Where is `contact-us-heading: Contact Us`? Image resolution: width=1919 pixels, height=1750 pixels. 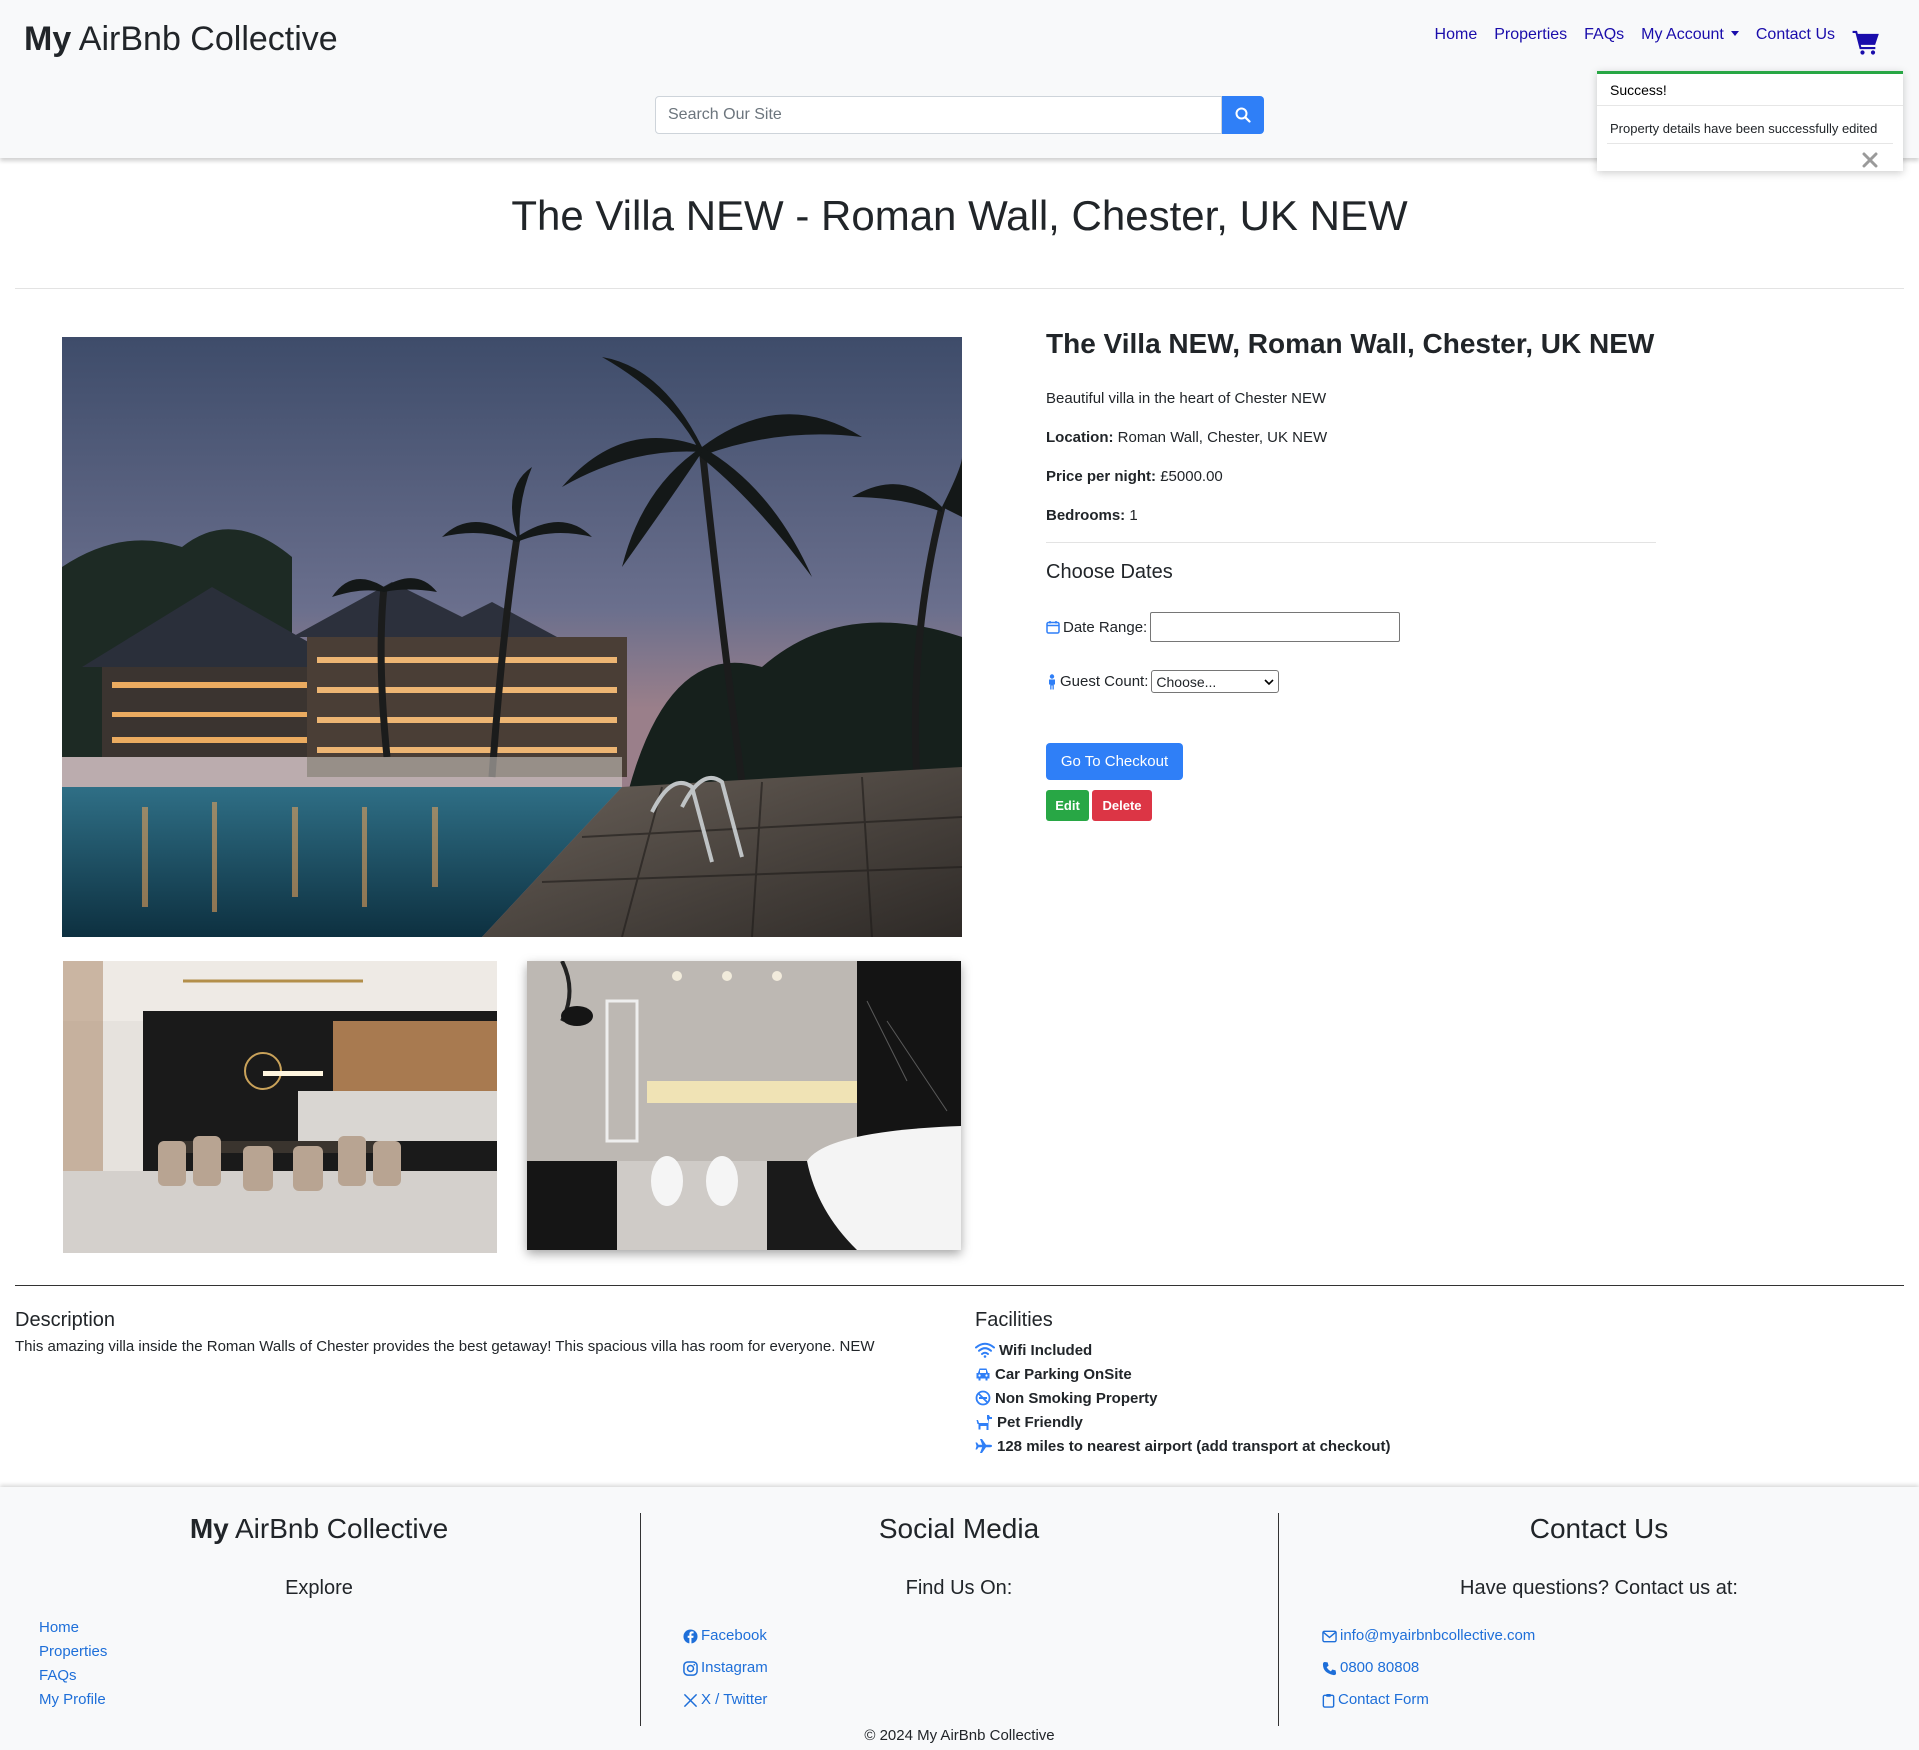 contact-us-heading: Contact Us is located at coordinates (1599, 1528).